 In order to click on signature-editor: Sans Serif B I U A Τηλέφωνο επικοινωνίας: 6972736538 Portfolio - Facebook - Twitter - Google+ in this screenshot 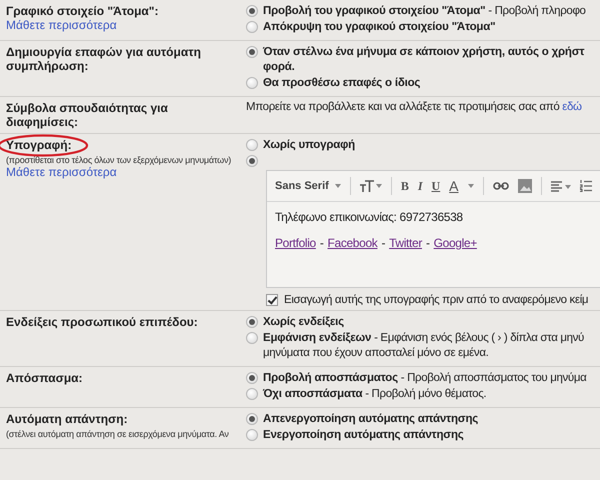, I will do `click(433, 229)`.